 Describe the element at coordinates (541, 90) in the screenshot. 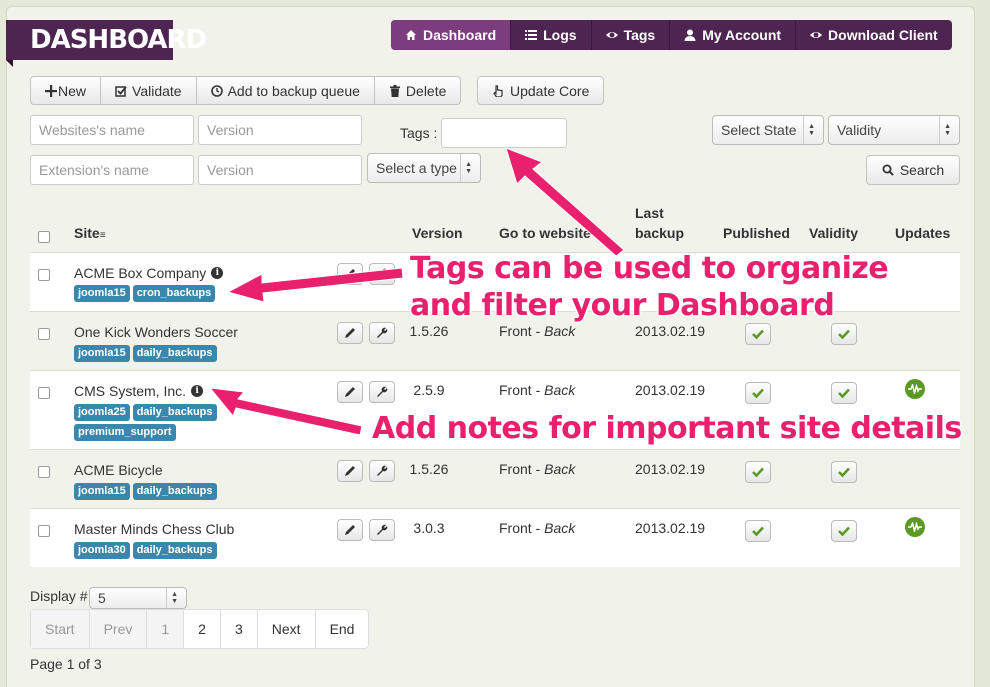

I see `update-core-button: Update Core` at that location.